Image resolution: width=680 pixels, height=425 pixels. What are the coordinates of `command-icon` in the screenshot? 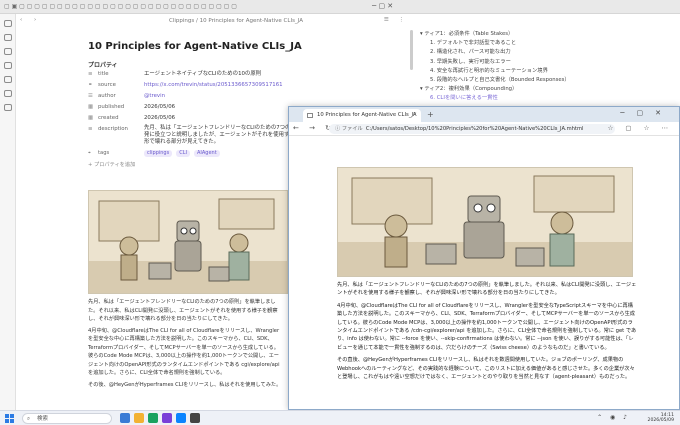 It's located at (8, 107).